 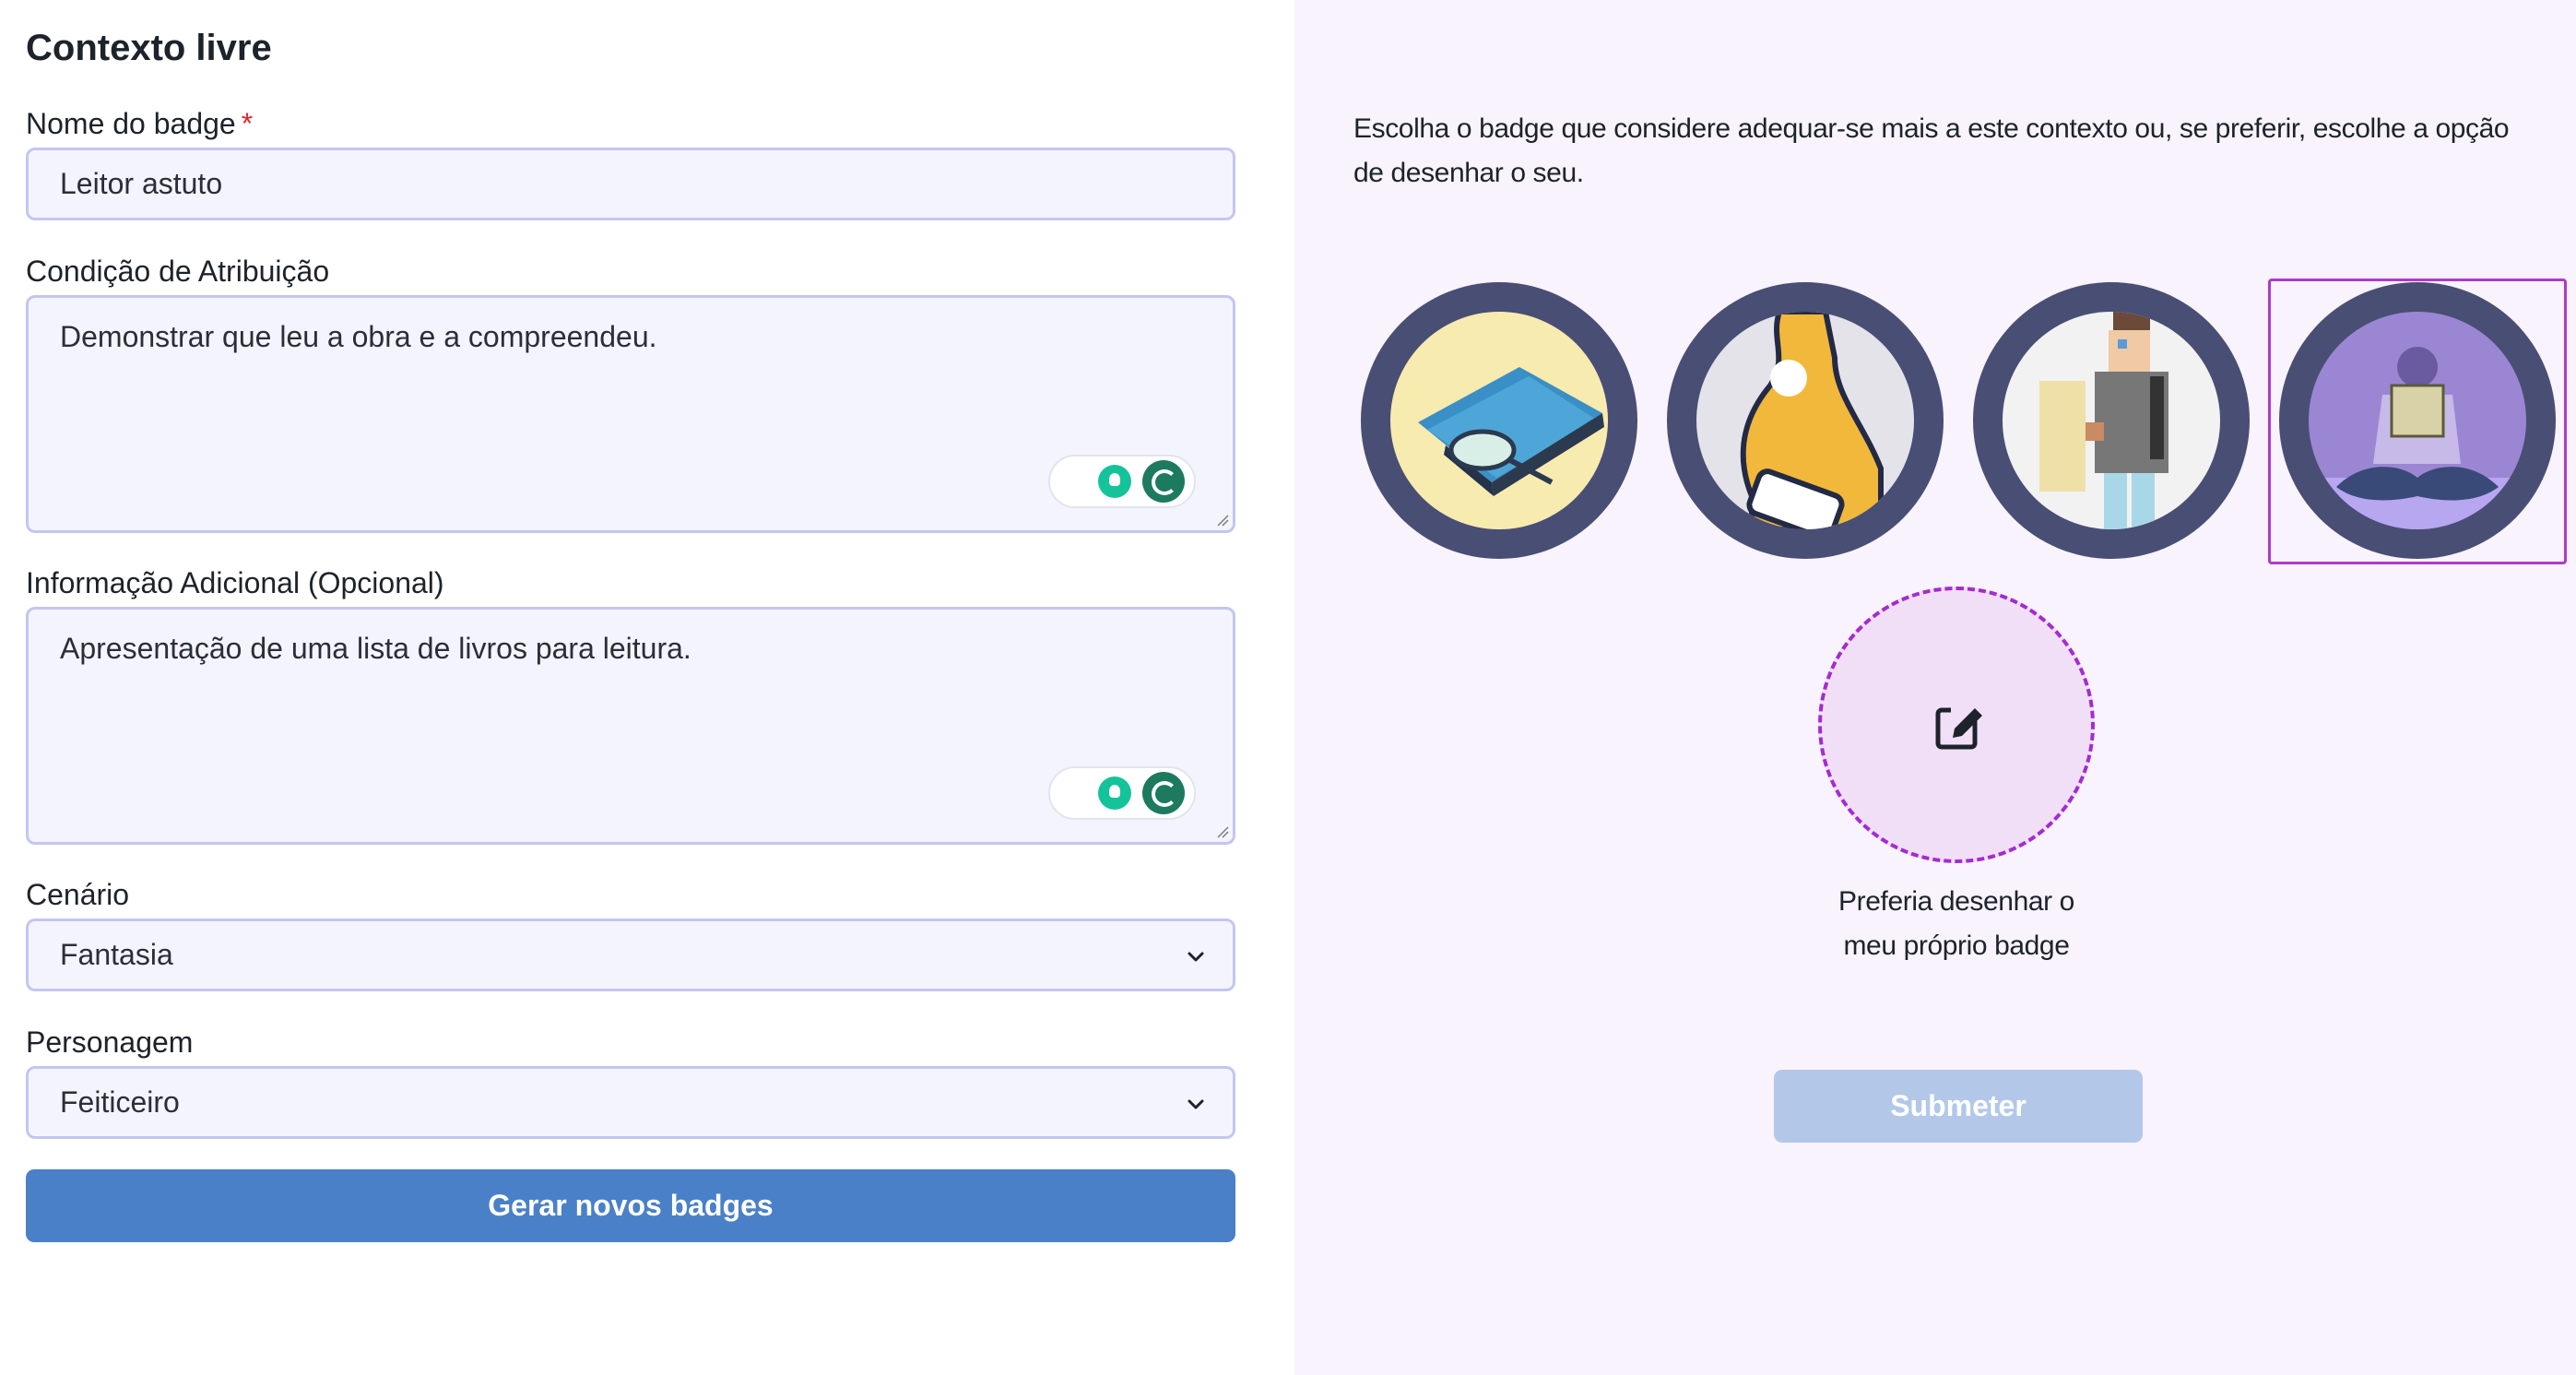 I want to click on required-mark: *, so click(x=247, y=123).